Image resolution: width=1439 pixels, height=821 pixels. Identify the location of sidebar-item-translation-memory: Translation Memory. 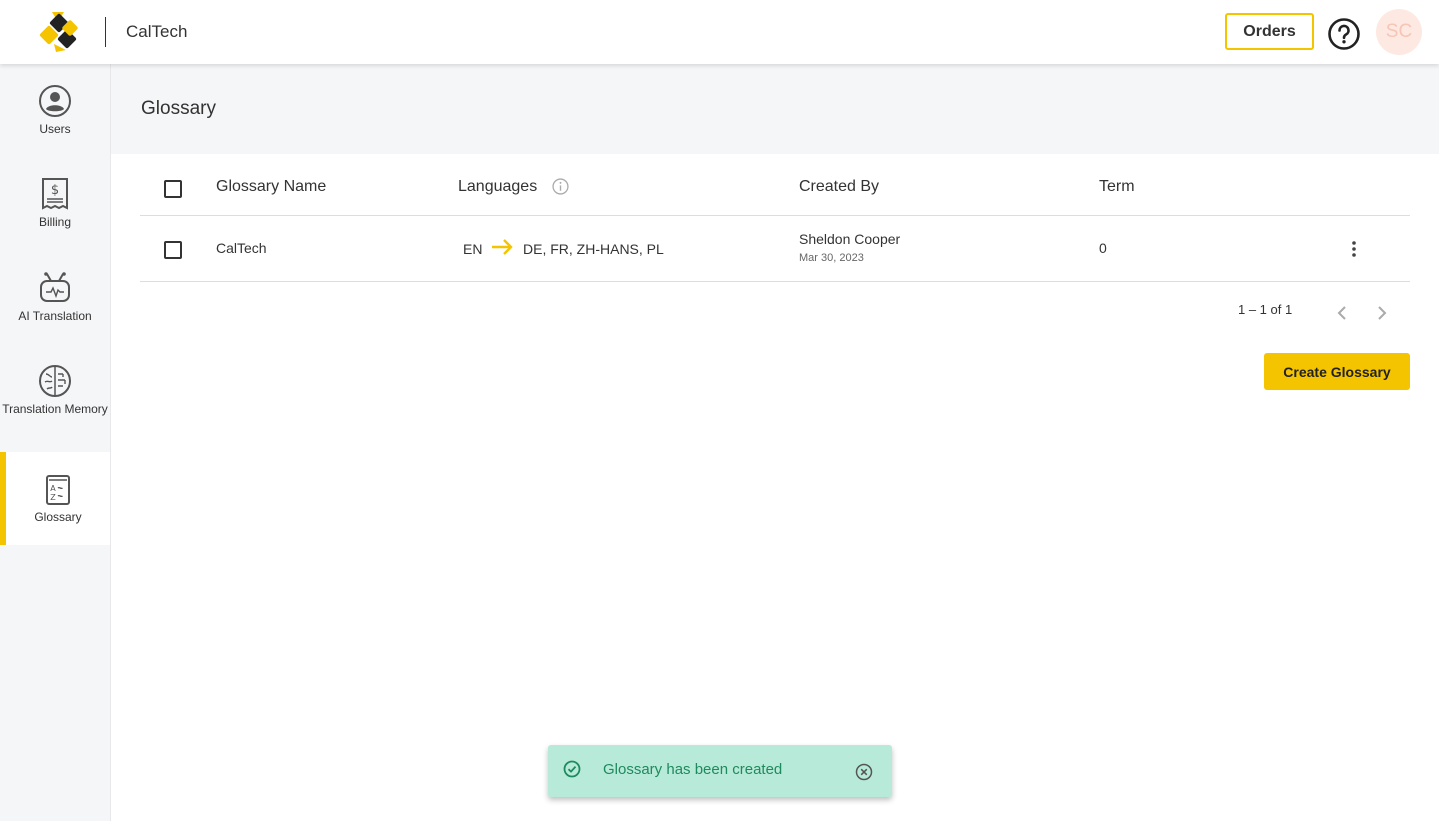
(55, 390).